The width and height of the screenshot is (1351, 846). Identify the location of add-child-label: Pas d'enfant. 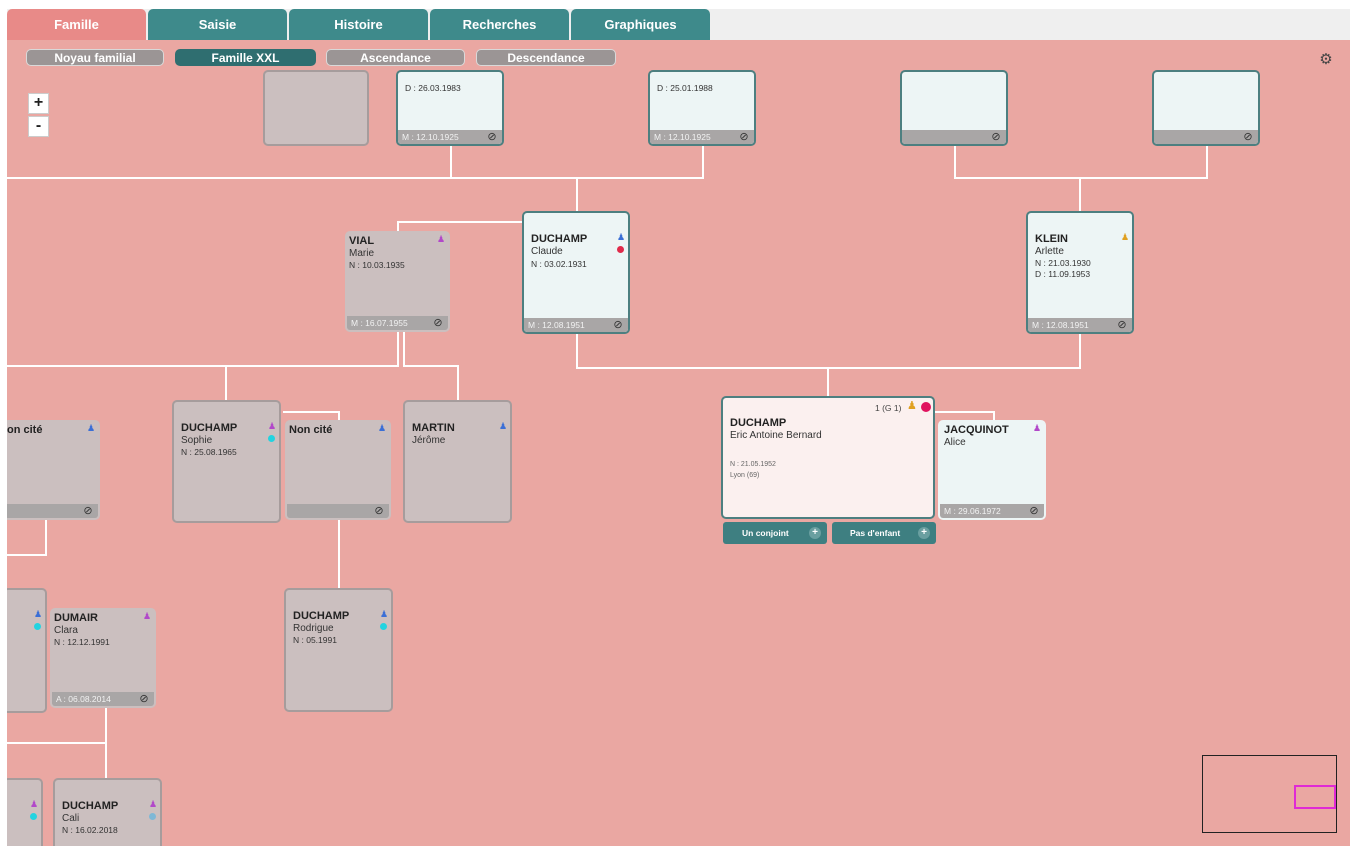
(875, 533).